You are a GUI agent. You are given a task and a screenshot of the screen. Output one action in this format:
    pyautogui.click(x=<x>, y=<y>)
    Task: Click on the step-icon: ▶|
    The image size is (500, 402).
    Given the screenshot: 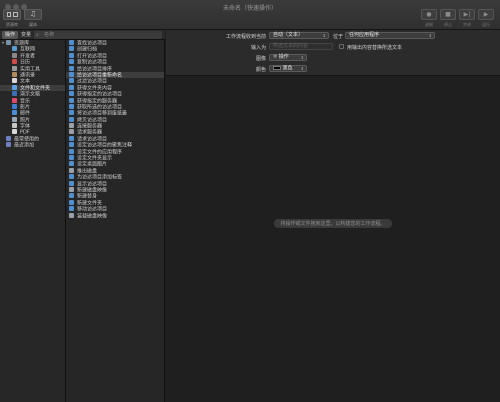 What is the action you would take?
    pyautogui.click(x=467, y=14)
    